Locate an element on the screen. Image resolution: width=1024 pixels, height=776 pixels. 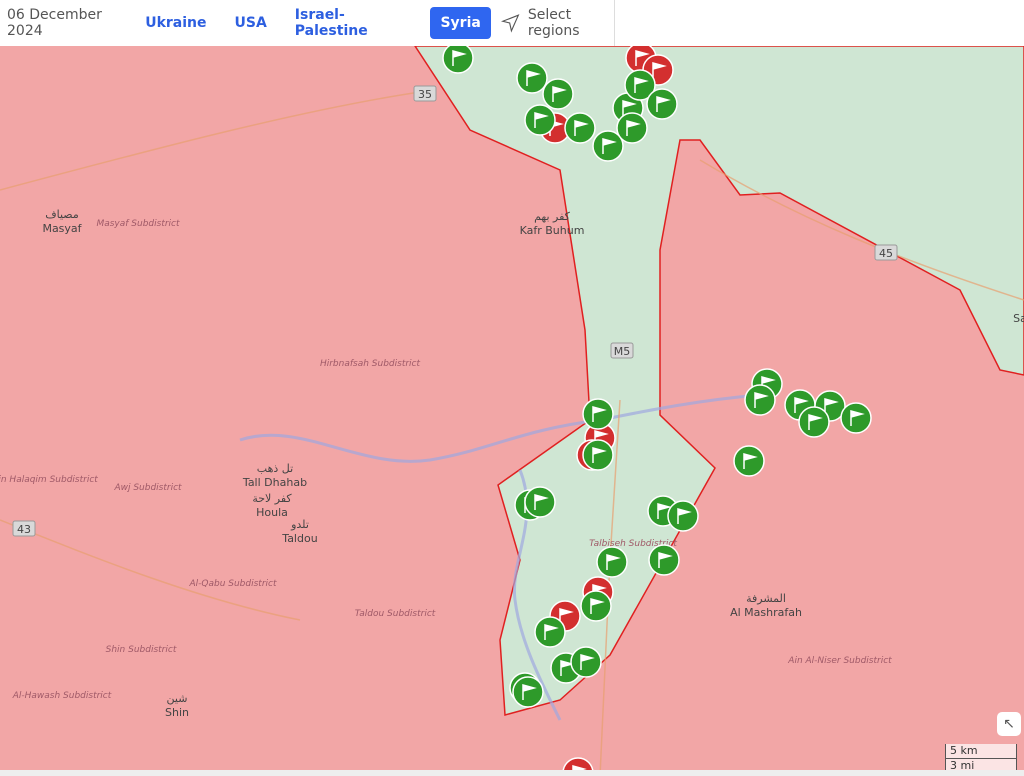
place-label-ar: المشرفة is located at coordinates (766, 598).